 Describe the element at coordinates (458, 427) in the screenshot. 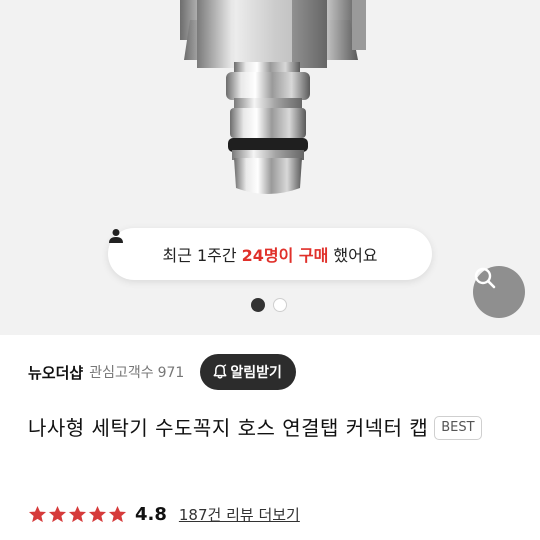

I see `best-badge: BEST` at that location.